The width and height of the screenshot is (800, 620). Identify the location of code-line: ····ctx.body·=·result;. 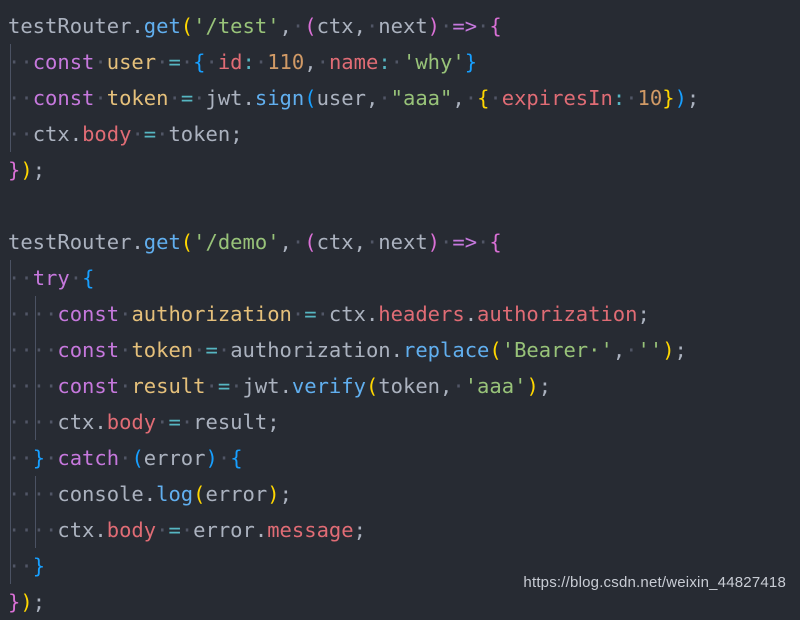
(400, 422).